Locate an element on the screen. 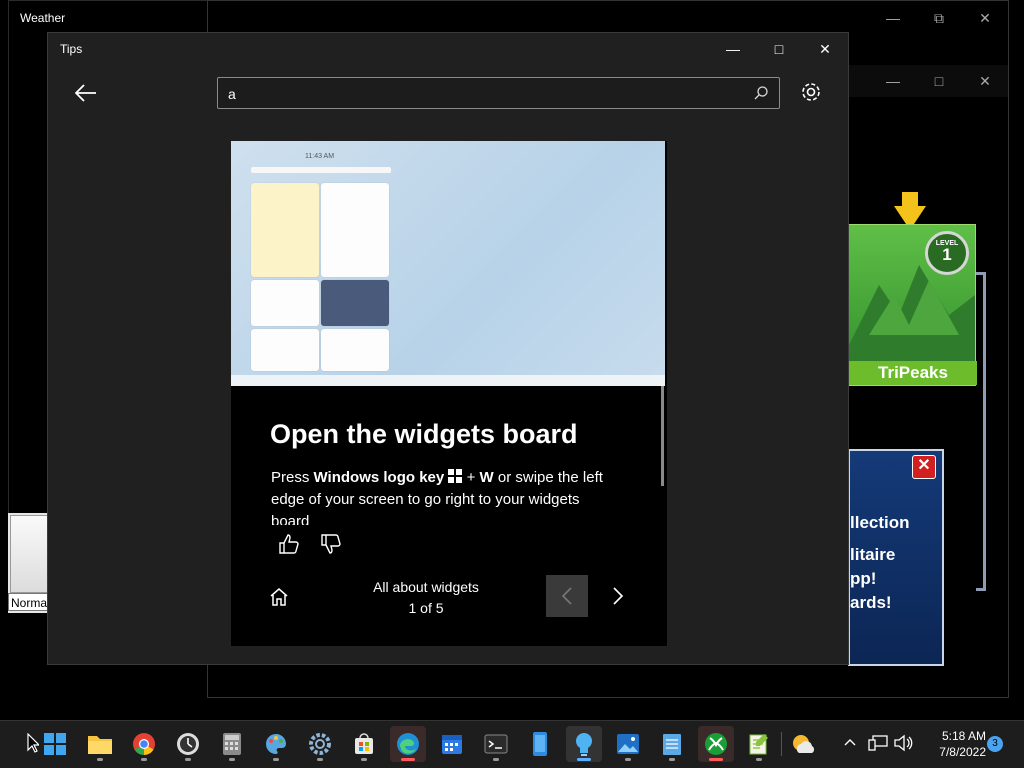  tripeaks-tile: LEVEL 1 TriPeaks is located at coordinates (912, 305).